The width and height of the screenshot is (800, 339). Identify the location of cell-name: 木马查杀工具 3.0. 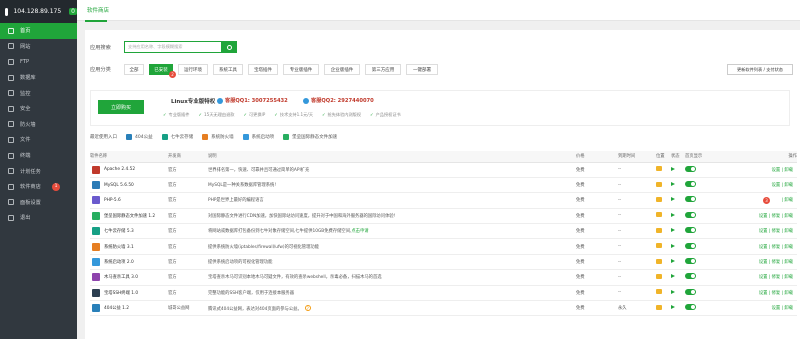
(129, 277).